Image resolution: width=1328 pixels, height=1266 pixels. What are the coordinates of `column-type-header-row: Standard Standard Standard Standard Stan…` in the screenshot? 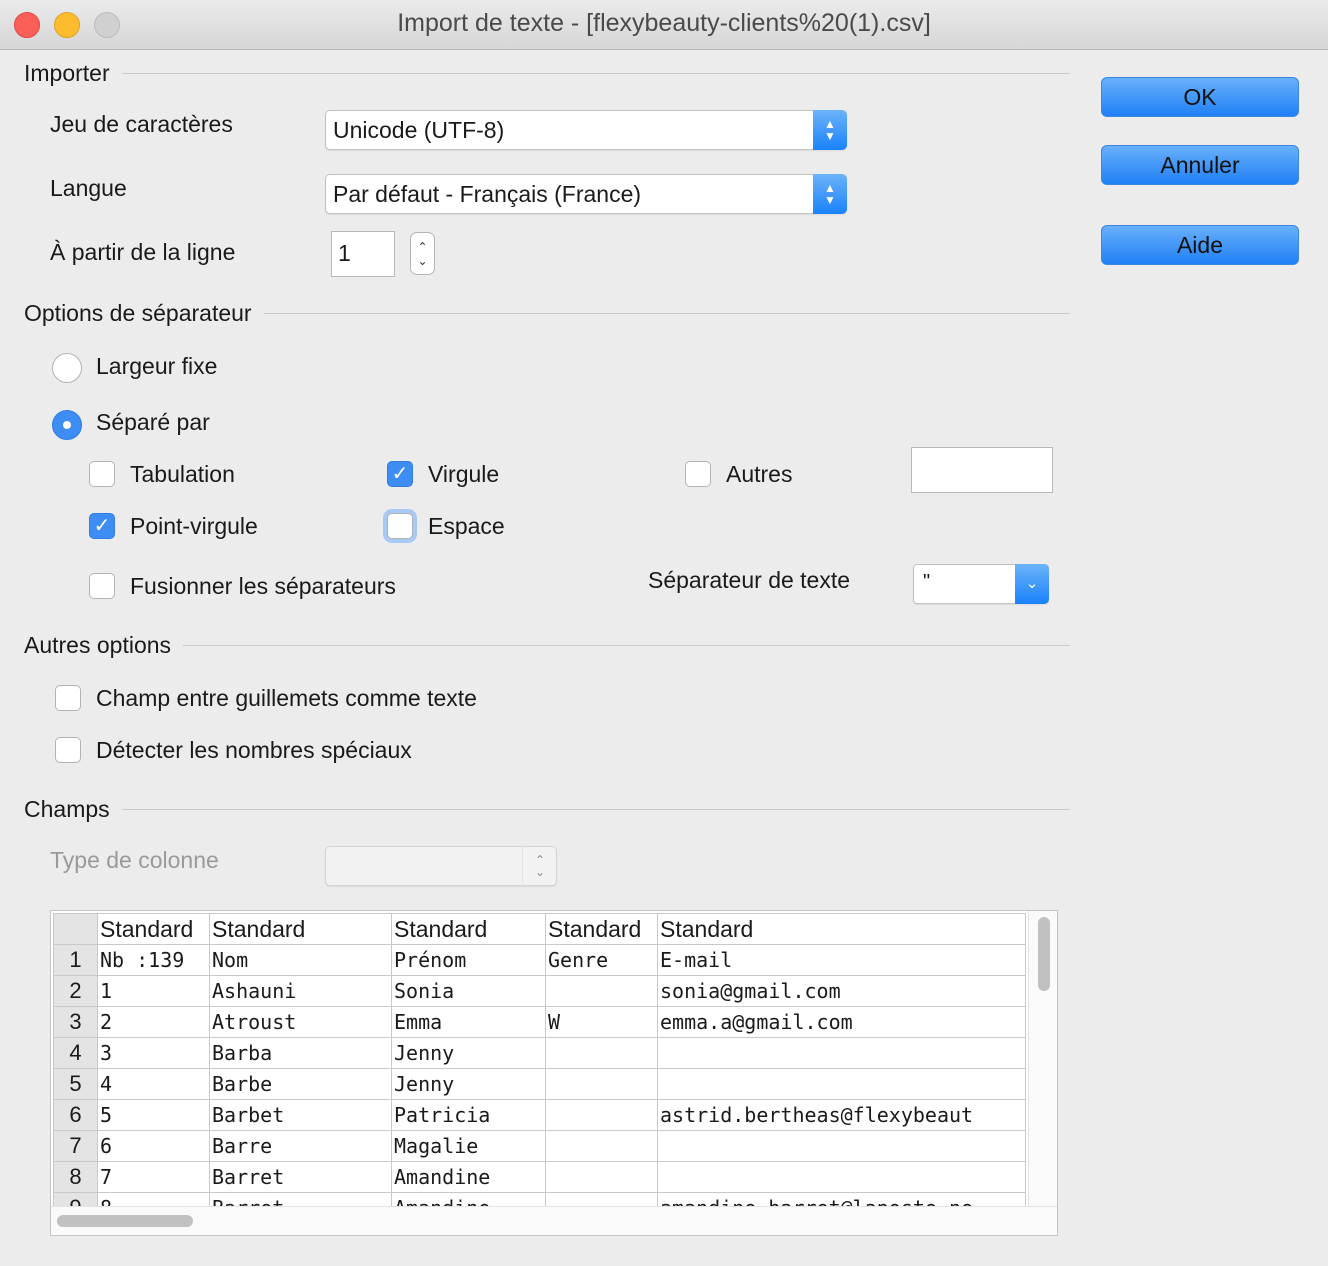 It's located at (539, 929).